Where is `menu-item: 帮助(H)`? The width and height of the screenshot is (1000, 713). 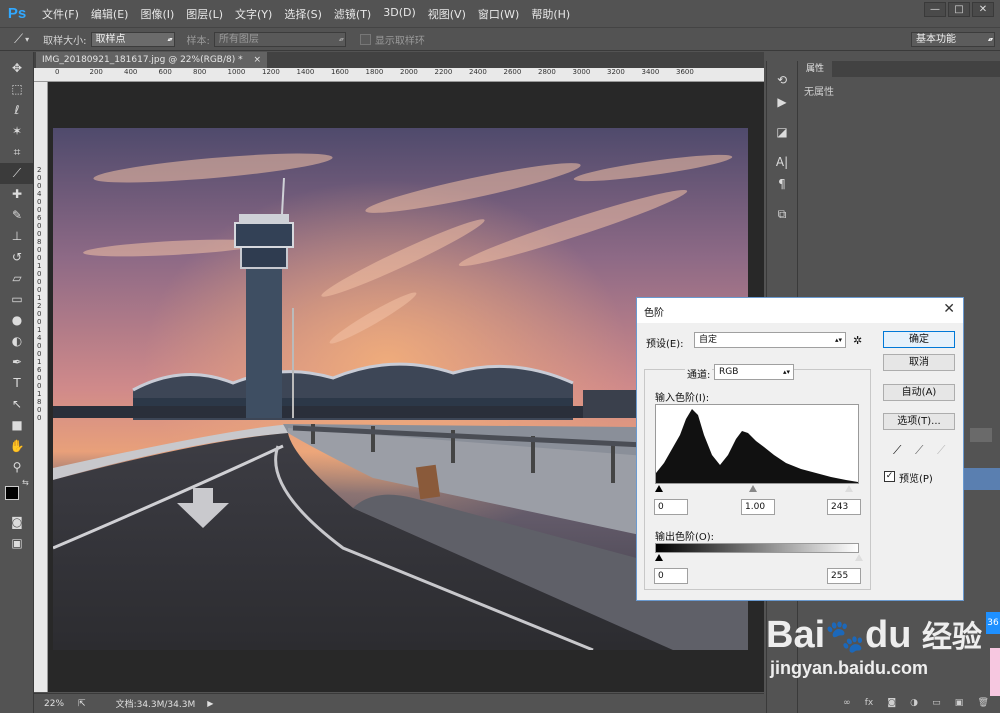
menu-item: 帮助(H) is located at coordinates (550, 14).